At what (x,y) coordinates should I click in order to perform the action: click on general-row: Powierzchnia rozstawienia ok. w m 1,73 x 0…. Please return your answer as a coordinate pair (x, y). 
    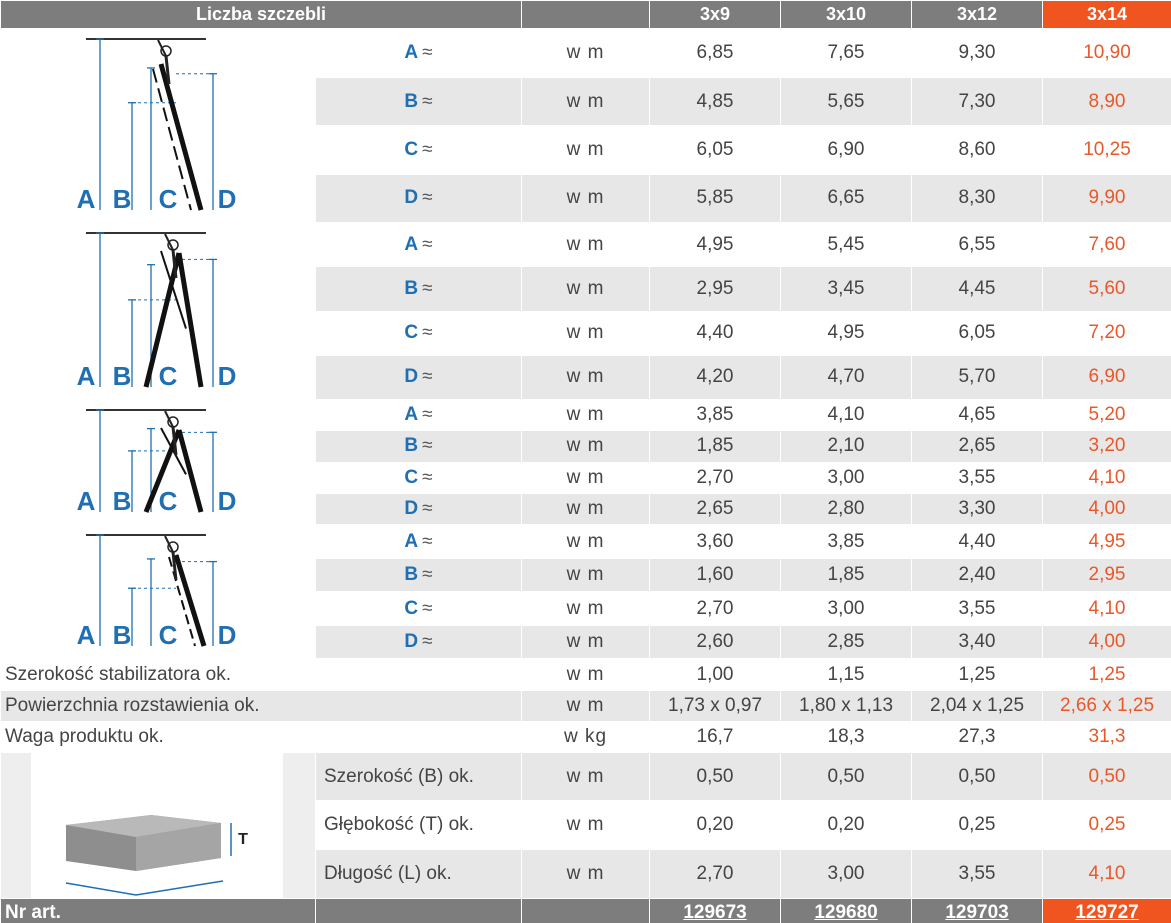
    Looking at the image, I should click on (585, 706).